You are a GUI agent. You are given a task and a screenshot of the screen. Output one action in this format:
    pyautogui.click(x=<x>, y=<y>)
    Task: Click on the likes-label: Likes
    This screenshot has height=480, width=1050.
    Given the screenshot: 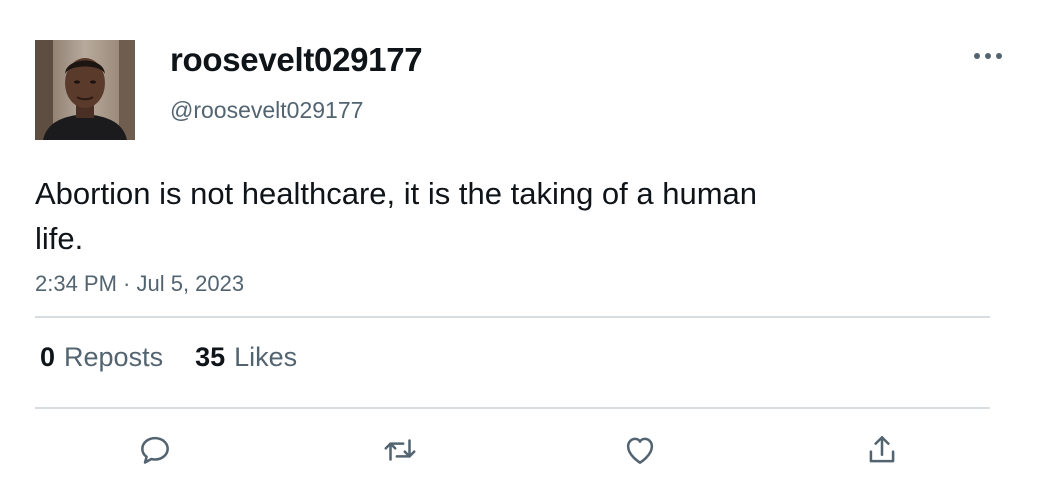 What is the action you would take?
    pyautogui.click(x=266, y=357)
    